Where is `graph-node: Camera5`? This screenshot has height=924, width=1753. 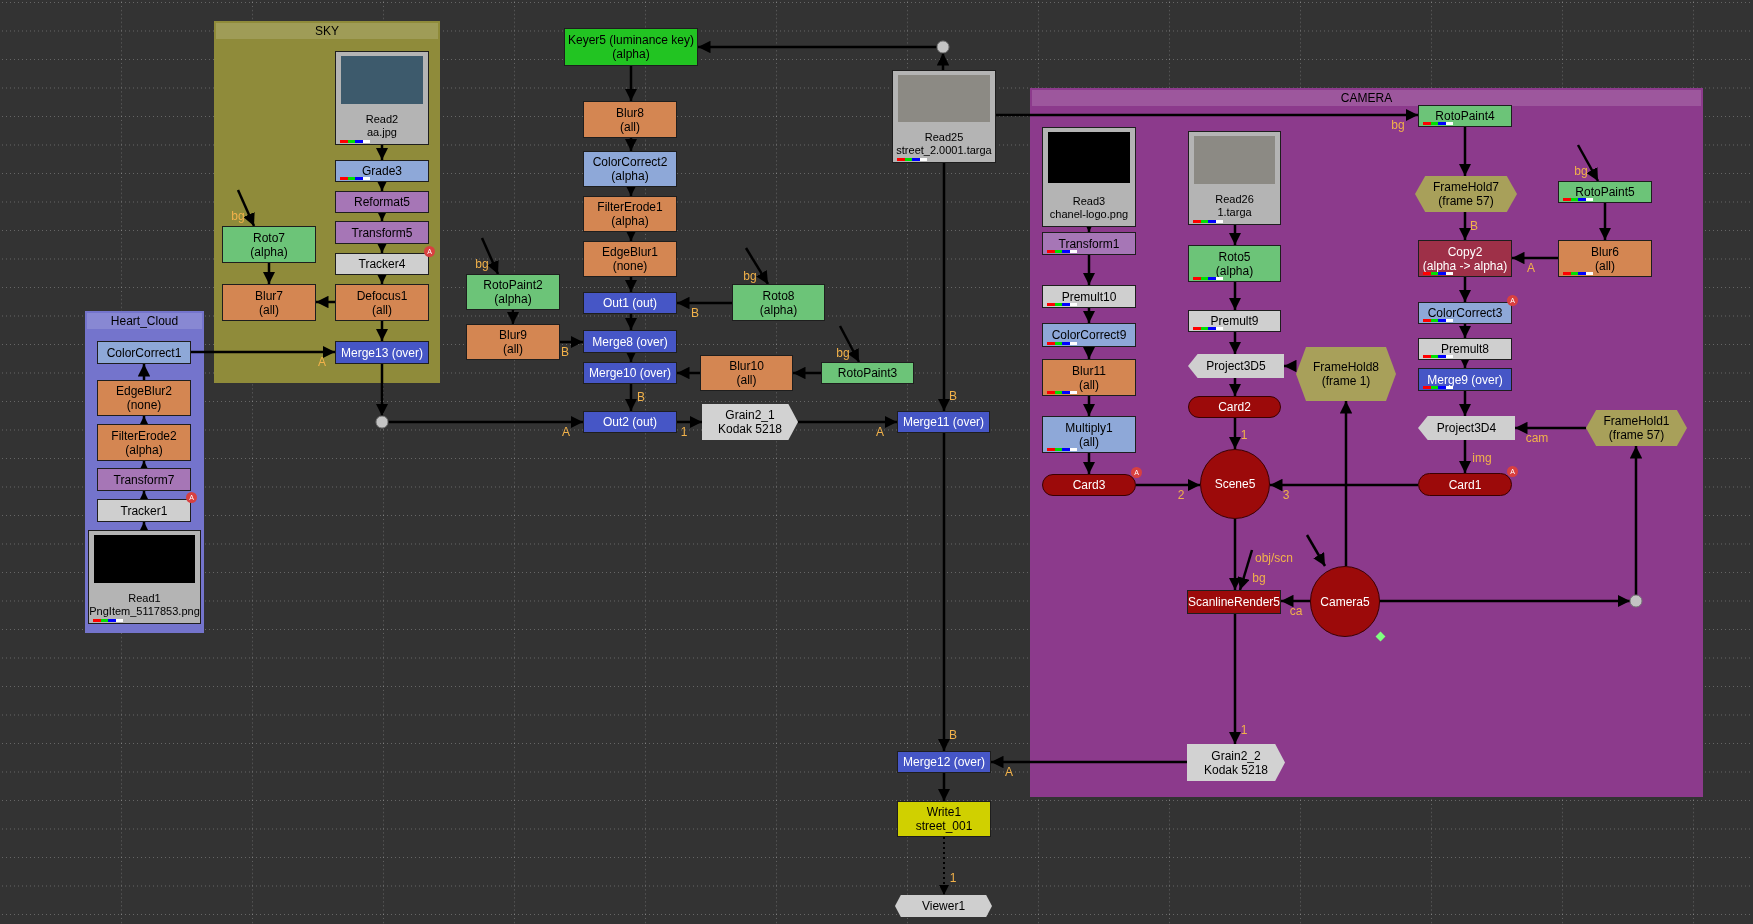
graph-node: Camera5 is located at coordinates (1345, 601).